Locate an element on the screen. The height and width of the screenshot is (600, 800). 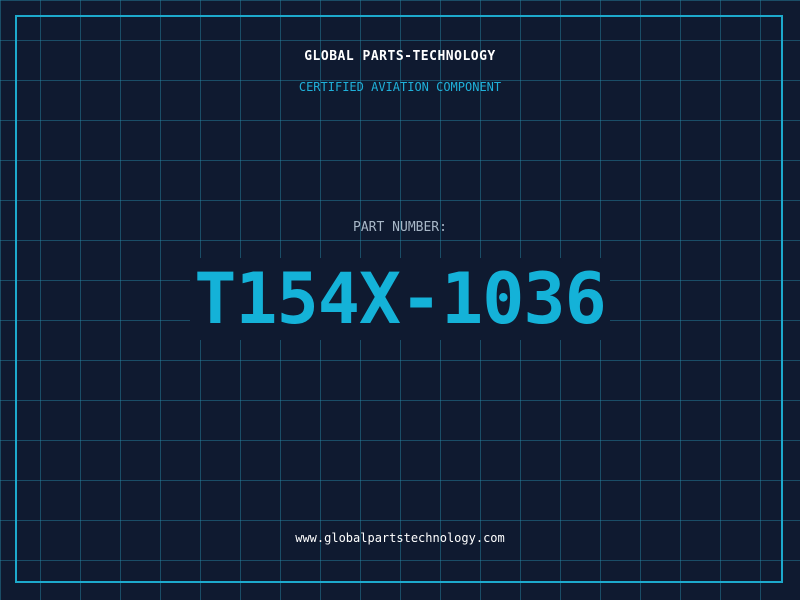
part-number-container: T154X-1036 is located at coordinates (400, 299).